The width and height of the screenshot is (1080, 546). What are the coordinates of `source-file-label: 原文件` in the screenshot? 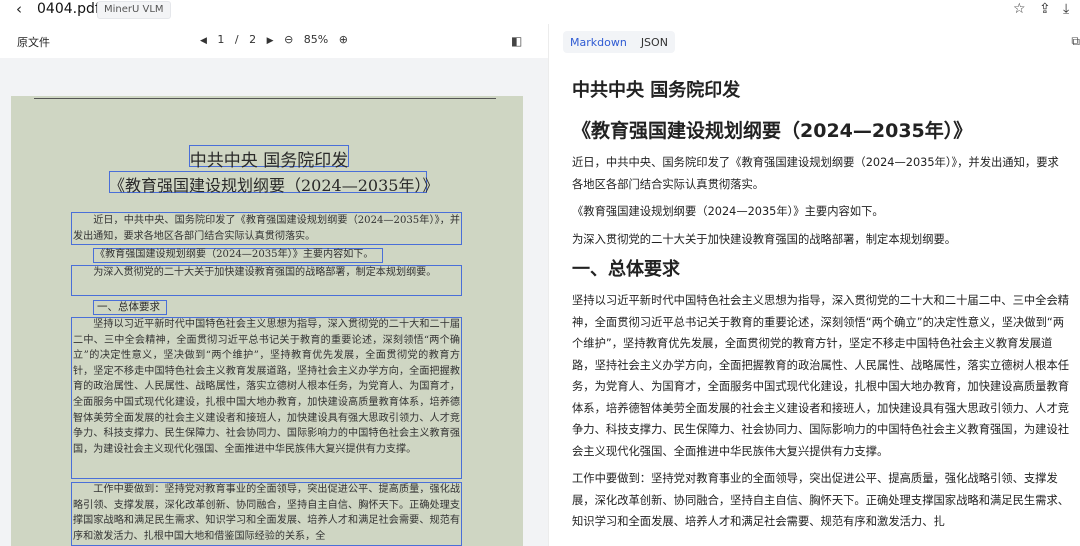 It's located at (33, 42).